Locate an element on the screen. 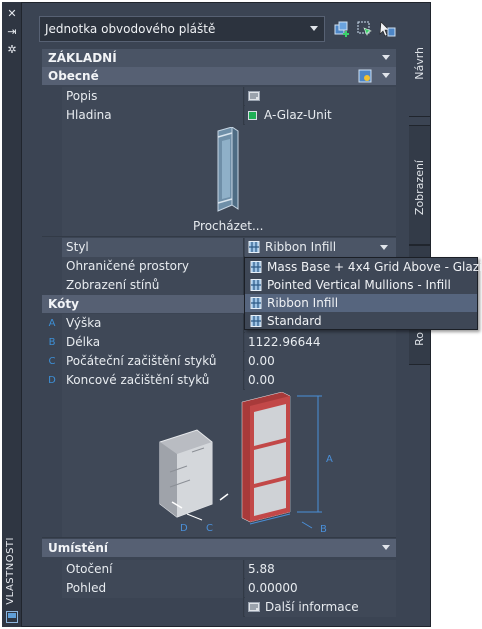 The height and width of the screenshot is (629, 482). property-value is located at coordinates (320, 96).